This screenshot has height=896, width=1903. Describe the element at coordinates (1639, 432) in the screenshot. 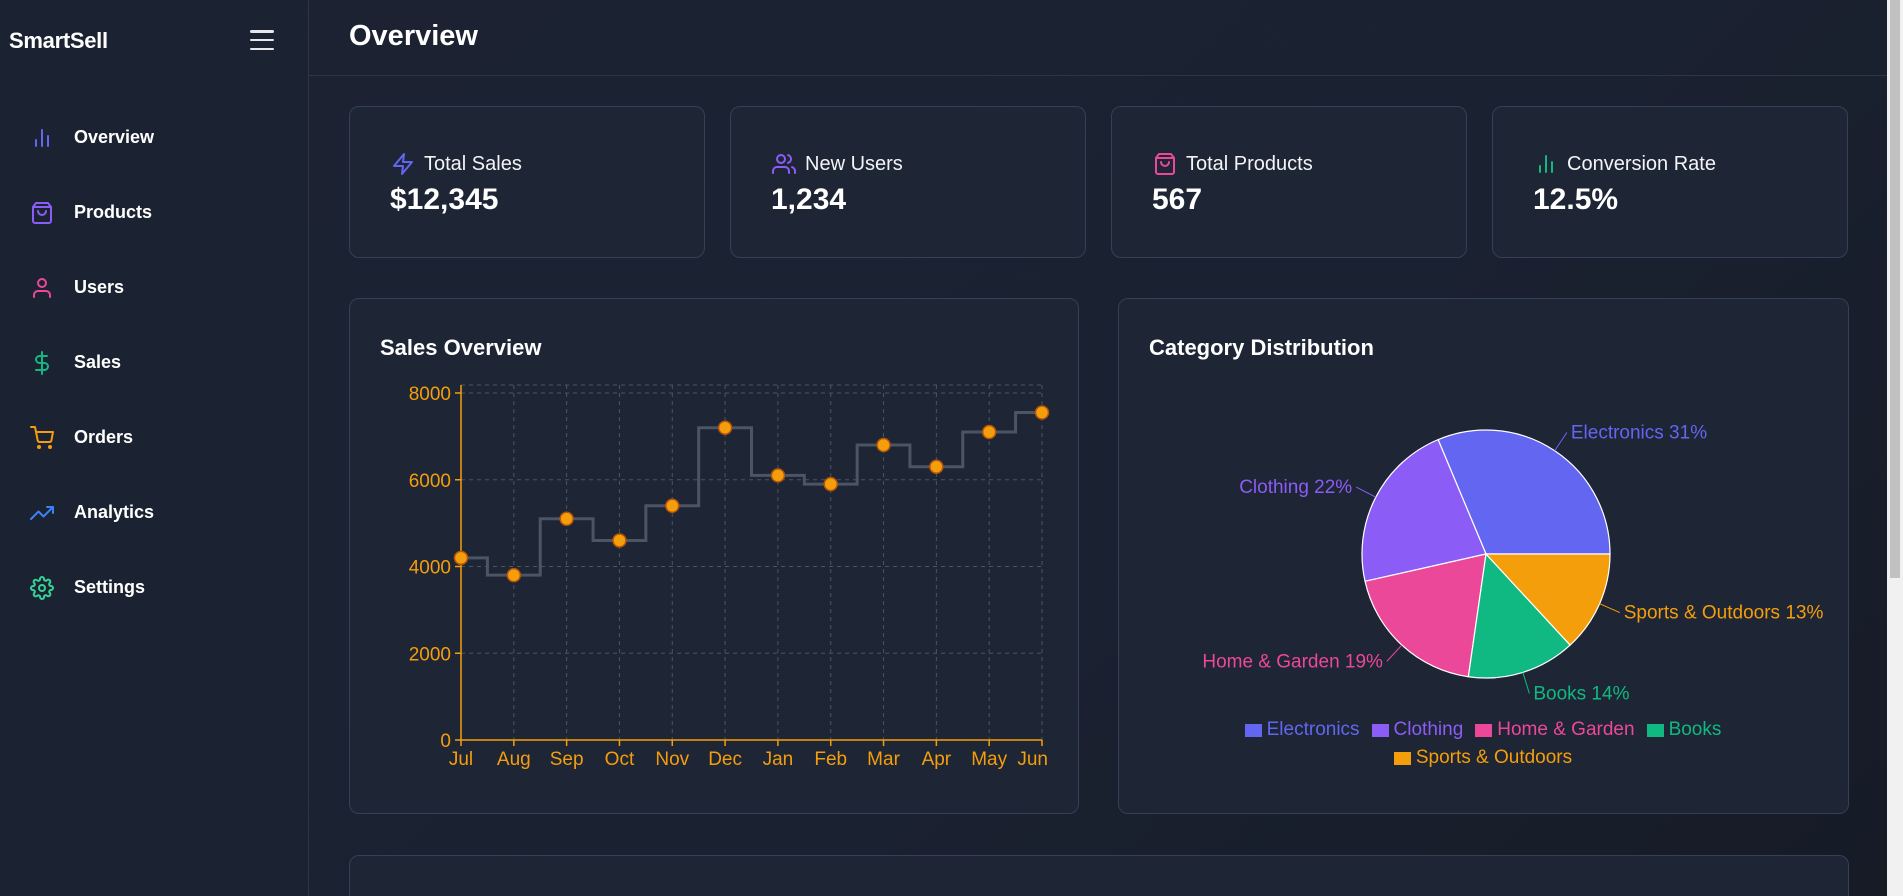

I see `pie-slice-label: Electronics 31%` at that location.